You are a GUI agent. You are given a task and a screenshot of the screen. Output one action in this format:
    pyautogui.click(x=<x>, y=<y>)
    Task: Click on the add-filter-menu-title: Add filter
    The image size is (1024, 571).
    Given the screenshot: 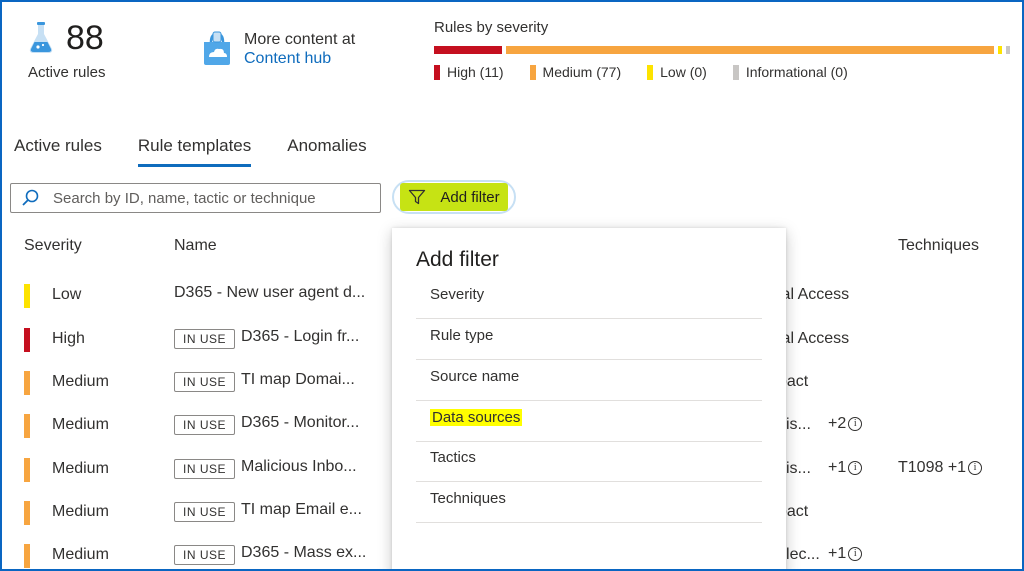 What is the action you would take?
    pyautogui.click(x=457, y=259)
    